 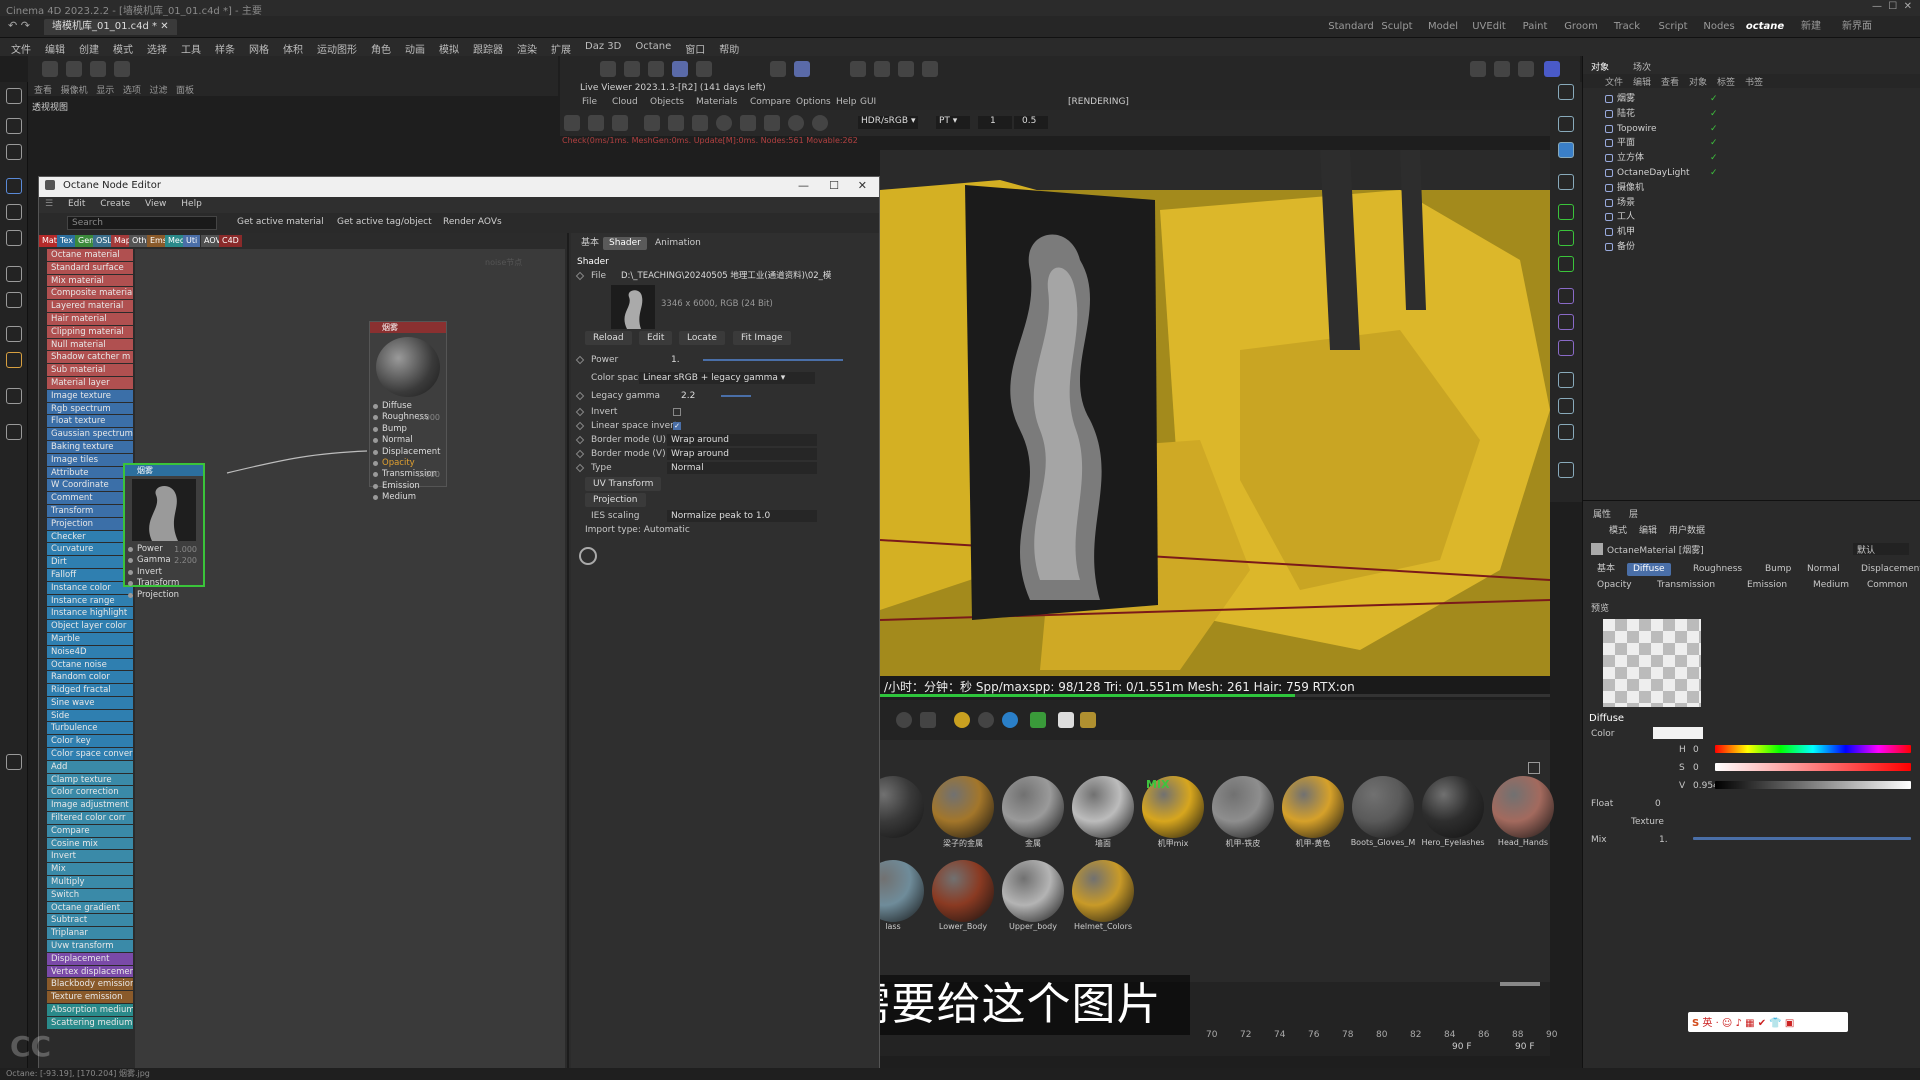 What do you see at coordinates (1755, 129) in the screenshot?
I see `object-row: Topowire ✓` at bounding box center [1755, 129].